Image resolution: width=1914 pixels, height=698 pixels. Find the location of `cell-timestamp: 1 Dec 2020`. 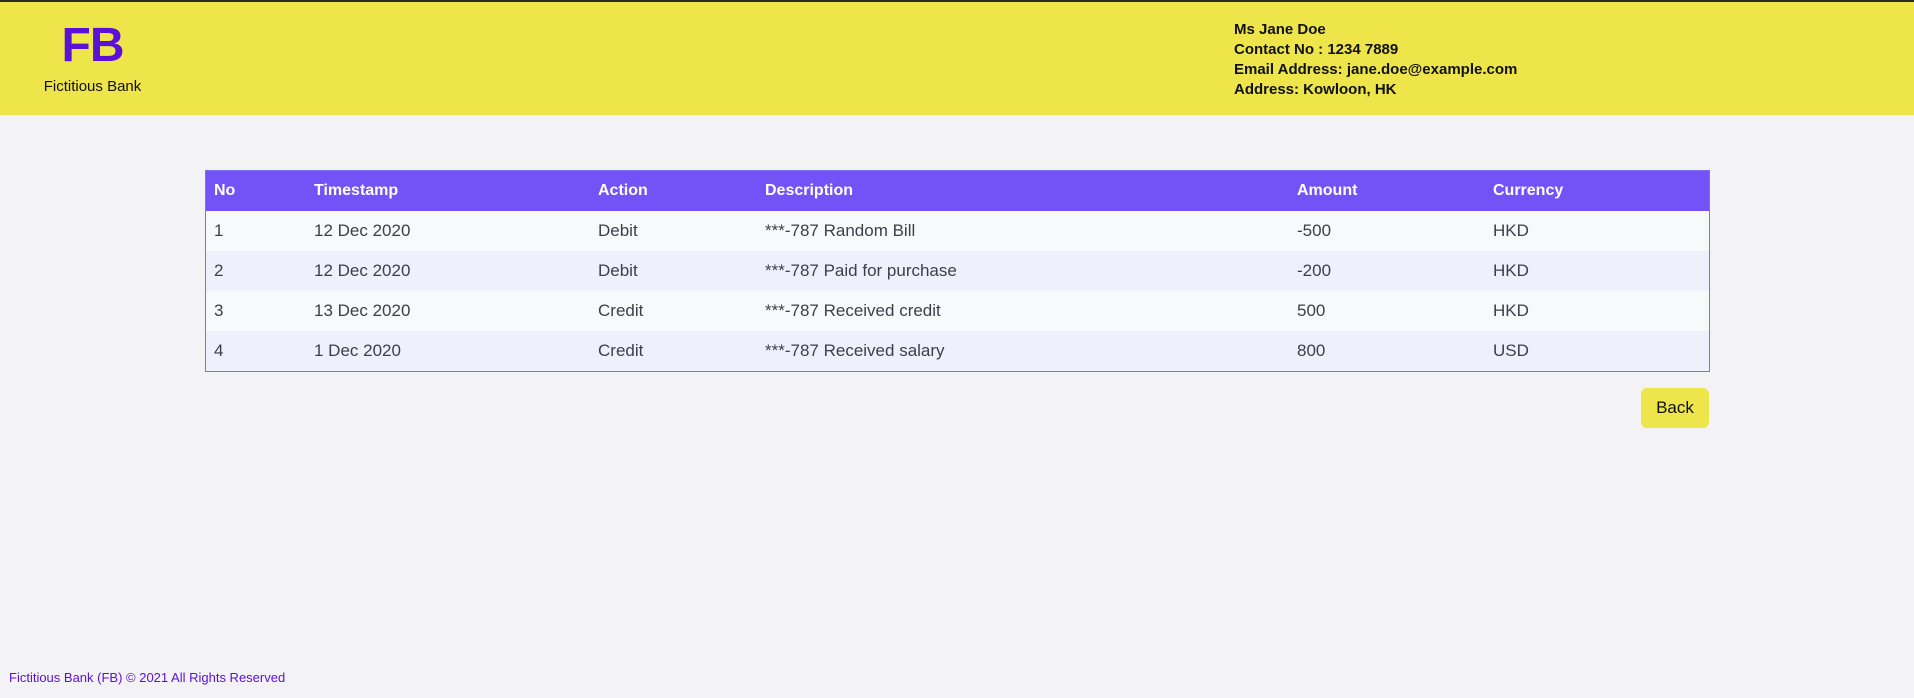

cell-timestamp: 1 Dec 2020 is located at coordinates (357, 350).